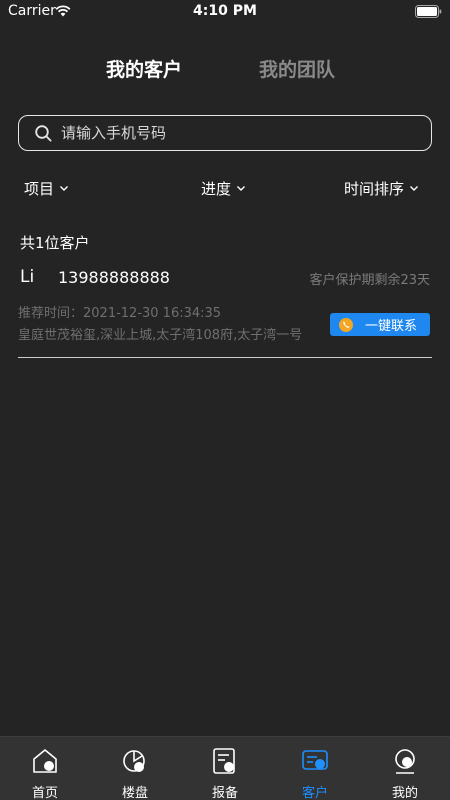 This screenshot has height=800, width=450. What do you see at coordinates (224, 793) in the screenshot?
I see `tabbar-label: 报备` at bounding box center [224, 793].